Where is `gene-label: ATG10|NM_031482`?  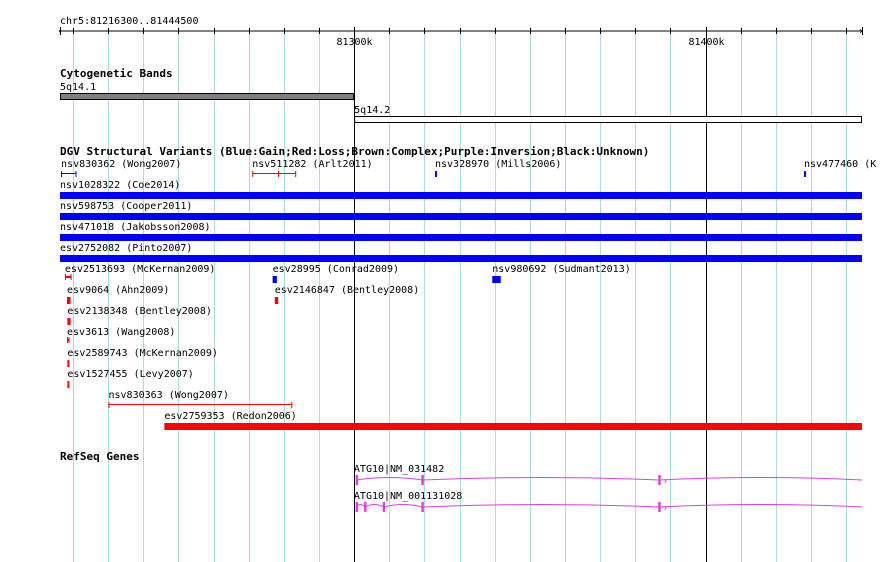
gene-label: ATG10|NM_031482 is located at coordinates (399, 469).